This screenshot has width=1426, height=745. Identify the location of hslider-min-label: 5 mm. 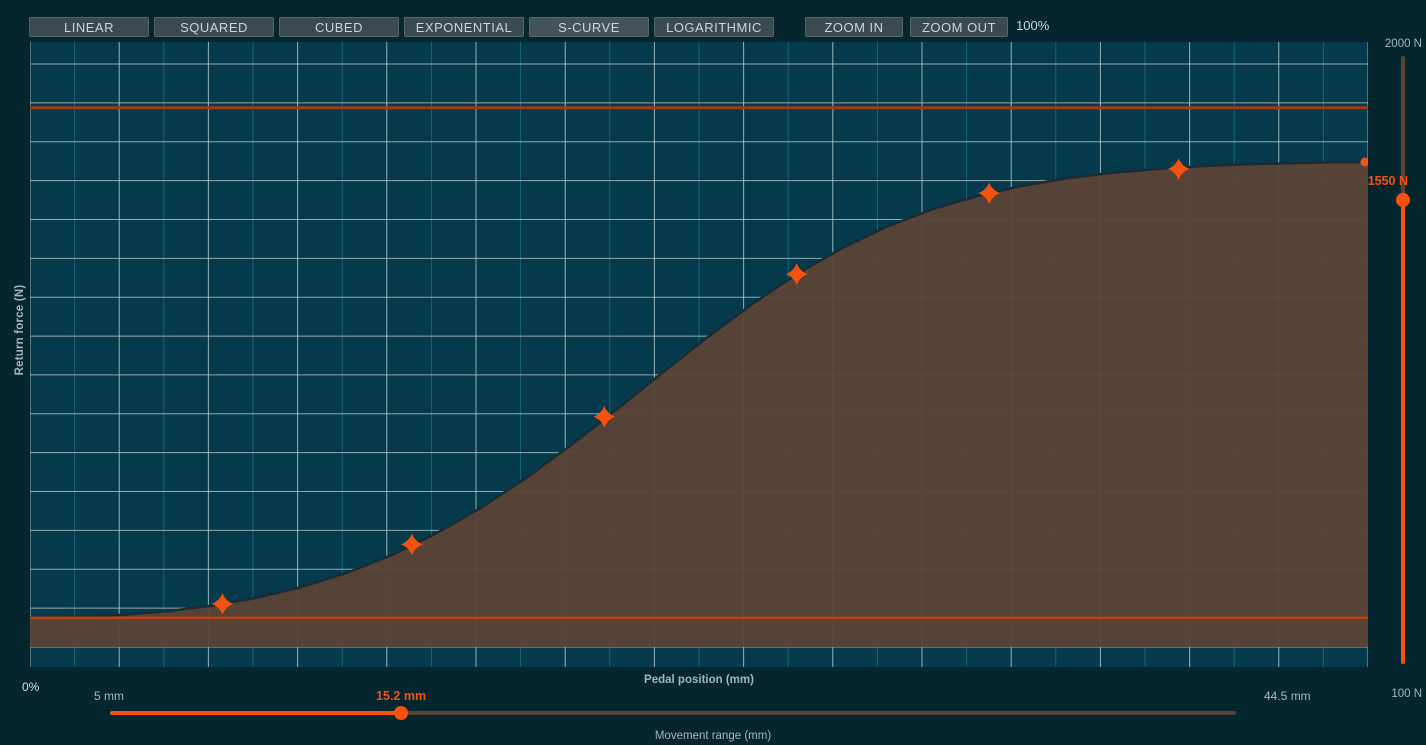
(109, 696).